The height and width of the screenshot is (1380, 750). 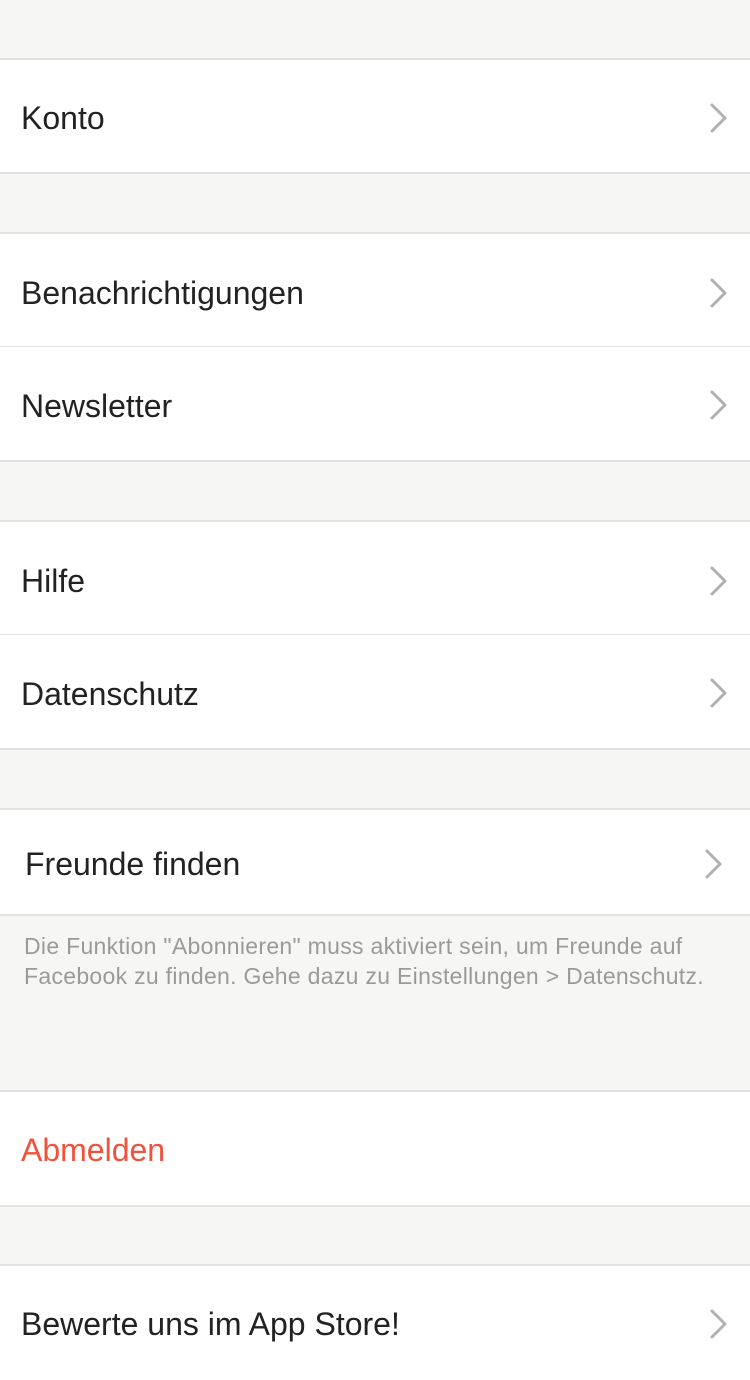 I want to click on logout-button: Abmelden, so click(x=375, y=1148).